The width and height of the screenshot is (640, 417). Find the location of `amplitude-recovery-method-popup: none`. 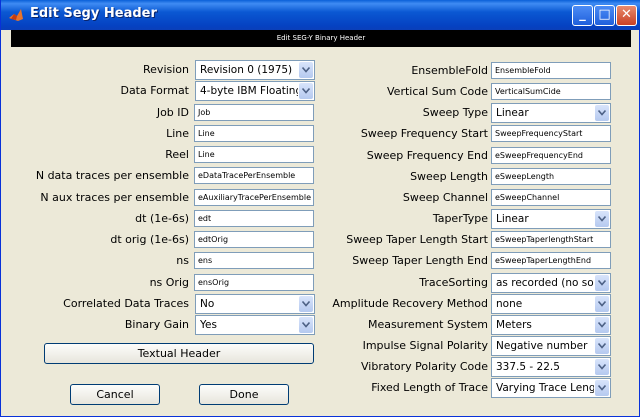

amplitude-recovery-method-popup: none is located at coordinates (551, 303).